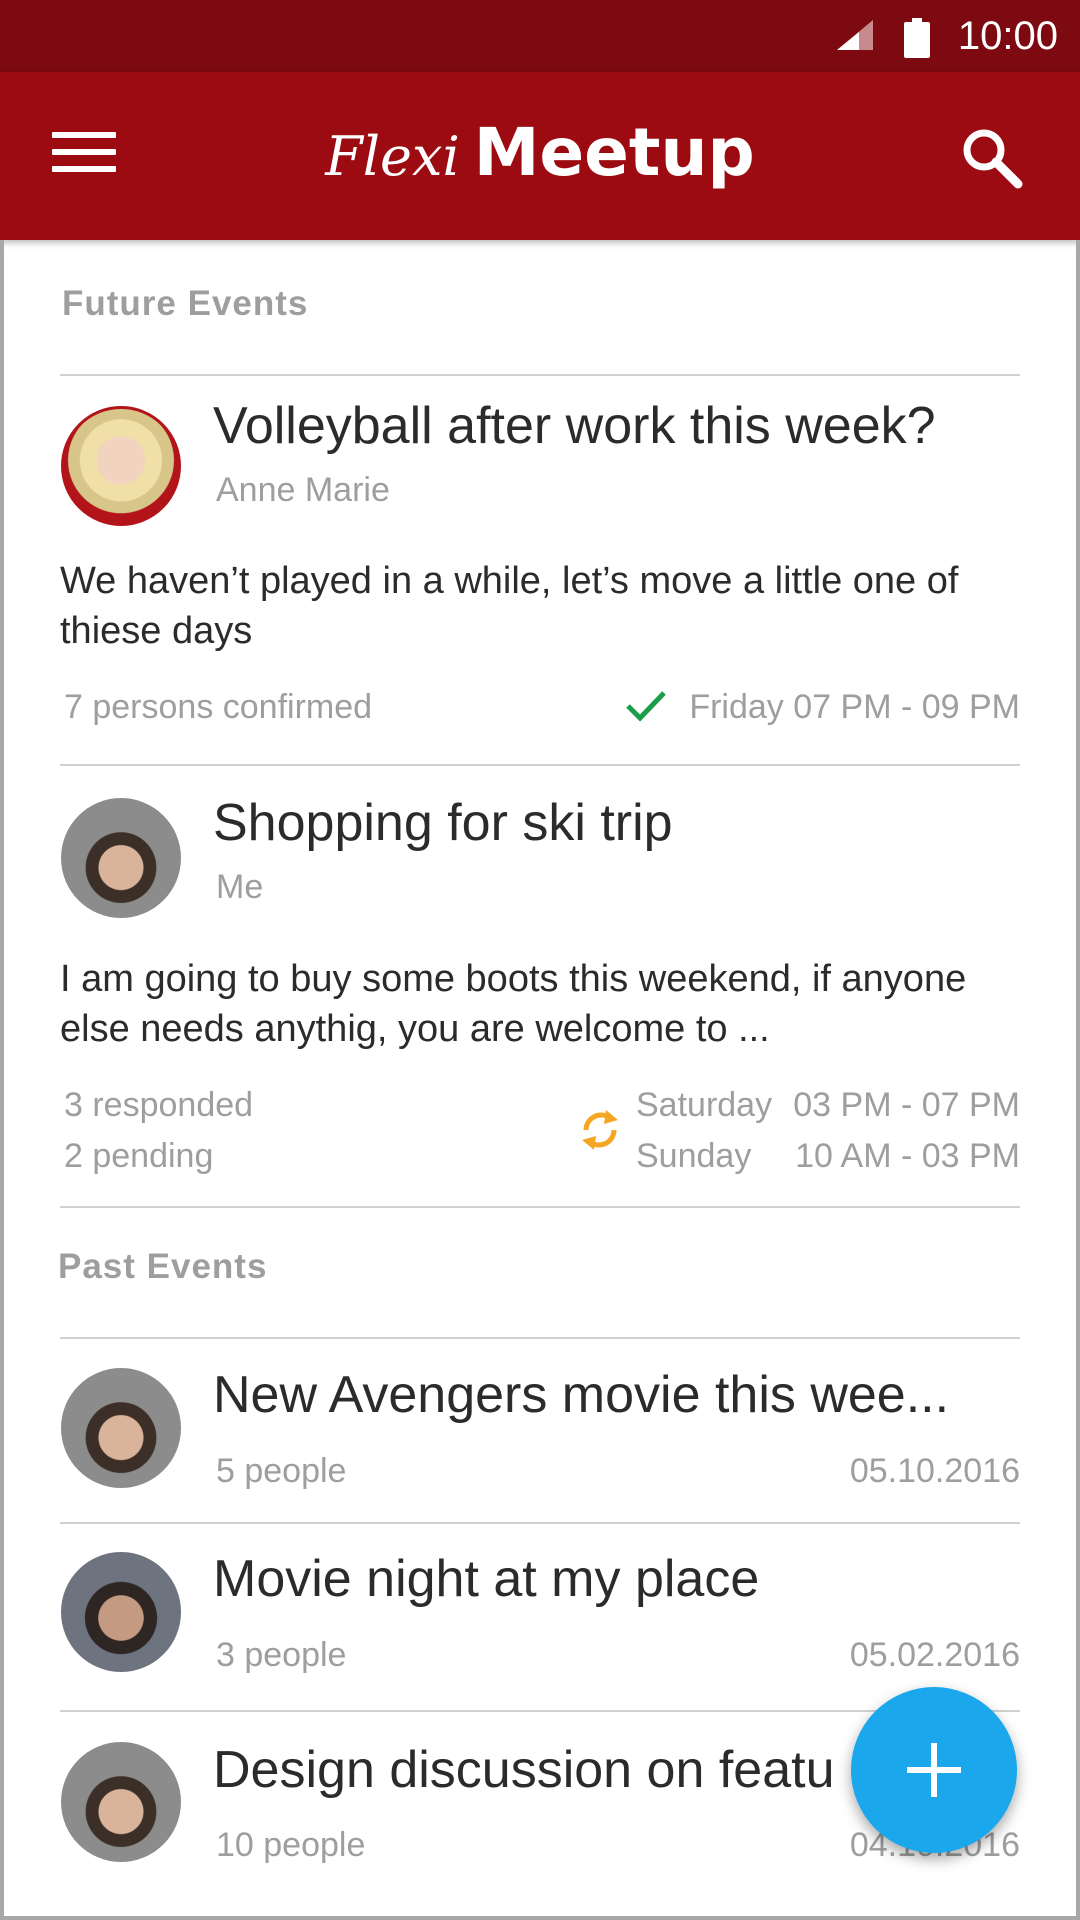 Image resolution: width=1080 pixels, height=1920 pixels. What do you see at coordinates (486, 1579) in the screenshot?
I see `event-title: Movie night at my place` at bounding box center [486, 1579].